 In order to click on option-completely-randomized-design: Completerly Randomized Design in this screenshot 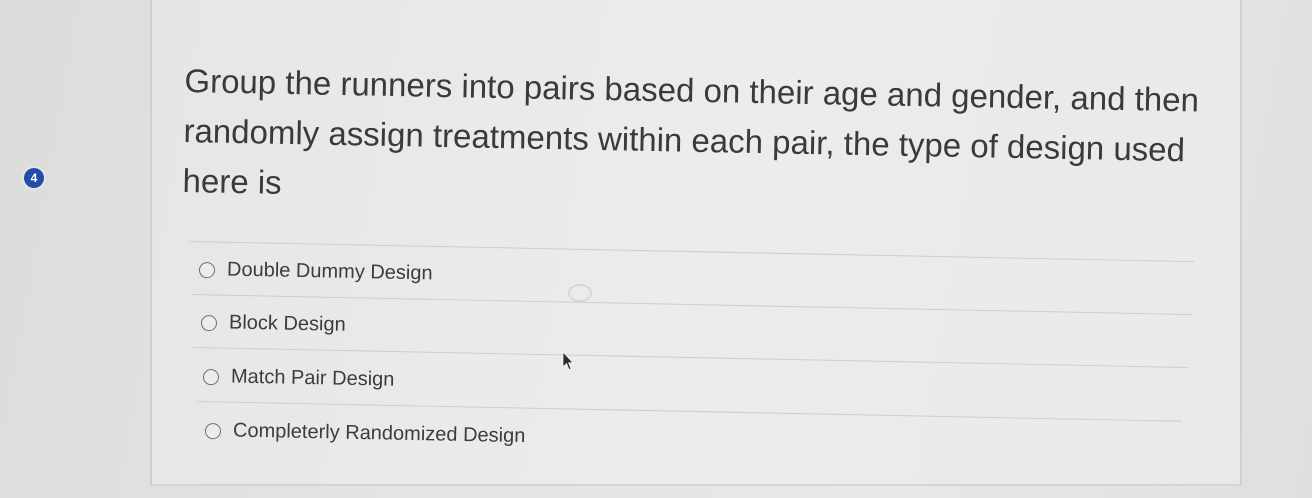, I will do `click(365, 433)`.